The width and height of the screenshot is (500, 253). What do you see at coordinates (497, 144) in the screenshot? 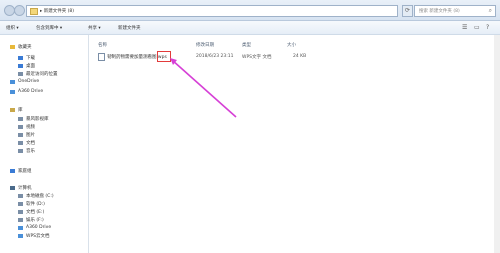
I see `vertical-scrollbar` at bounding box center [497, 144].